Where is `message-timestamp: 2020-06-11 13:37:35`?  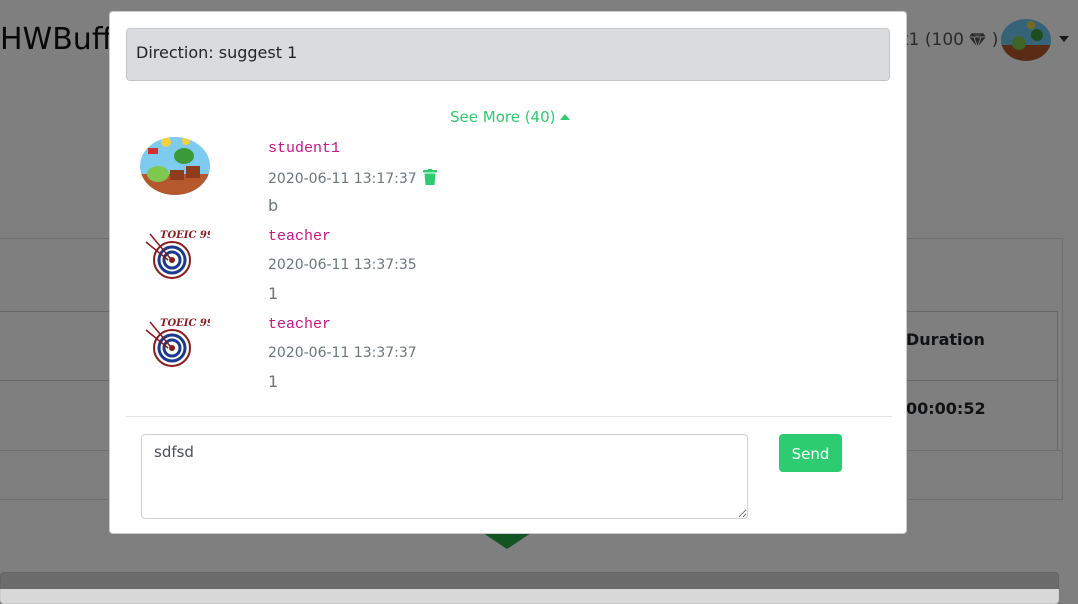
message-timestamp: 2020-06-11 13:37:35 is located at coordinates (342, 265).